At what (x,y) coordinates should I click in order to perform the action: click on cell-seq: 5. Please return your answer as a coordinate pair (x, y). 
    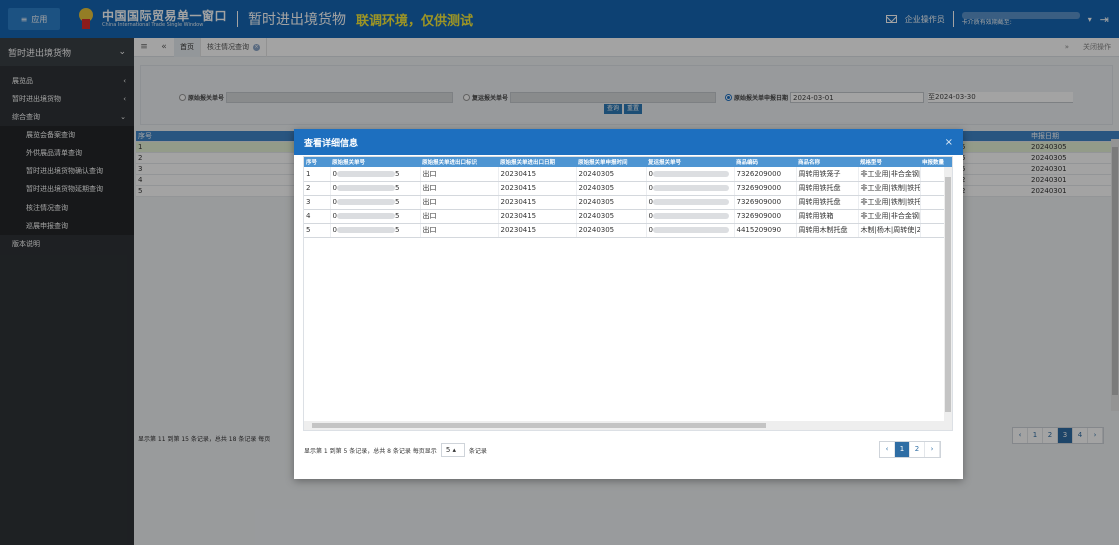
    Looking at the image, I should click on (317, 230).